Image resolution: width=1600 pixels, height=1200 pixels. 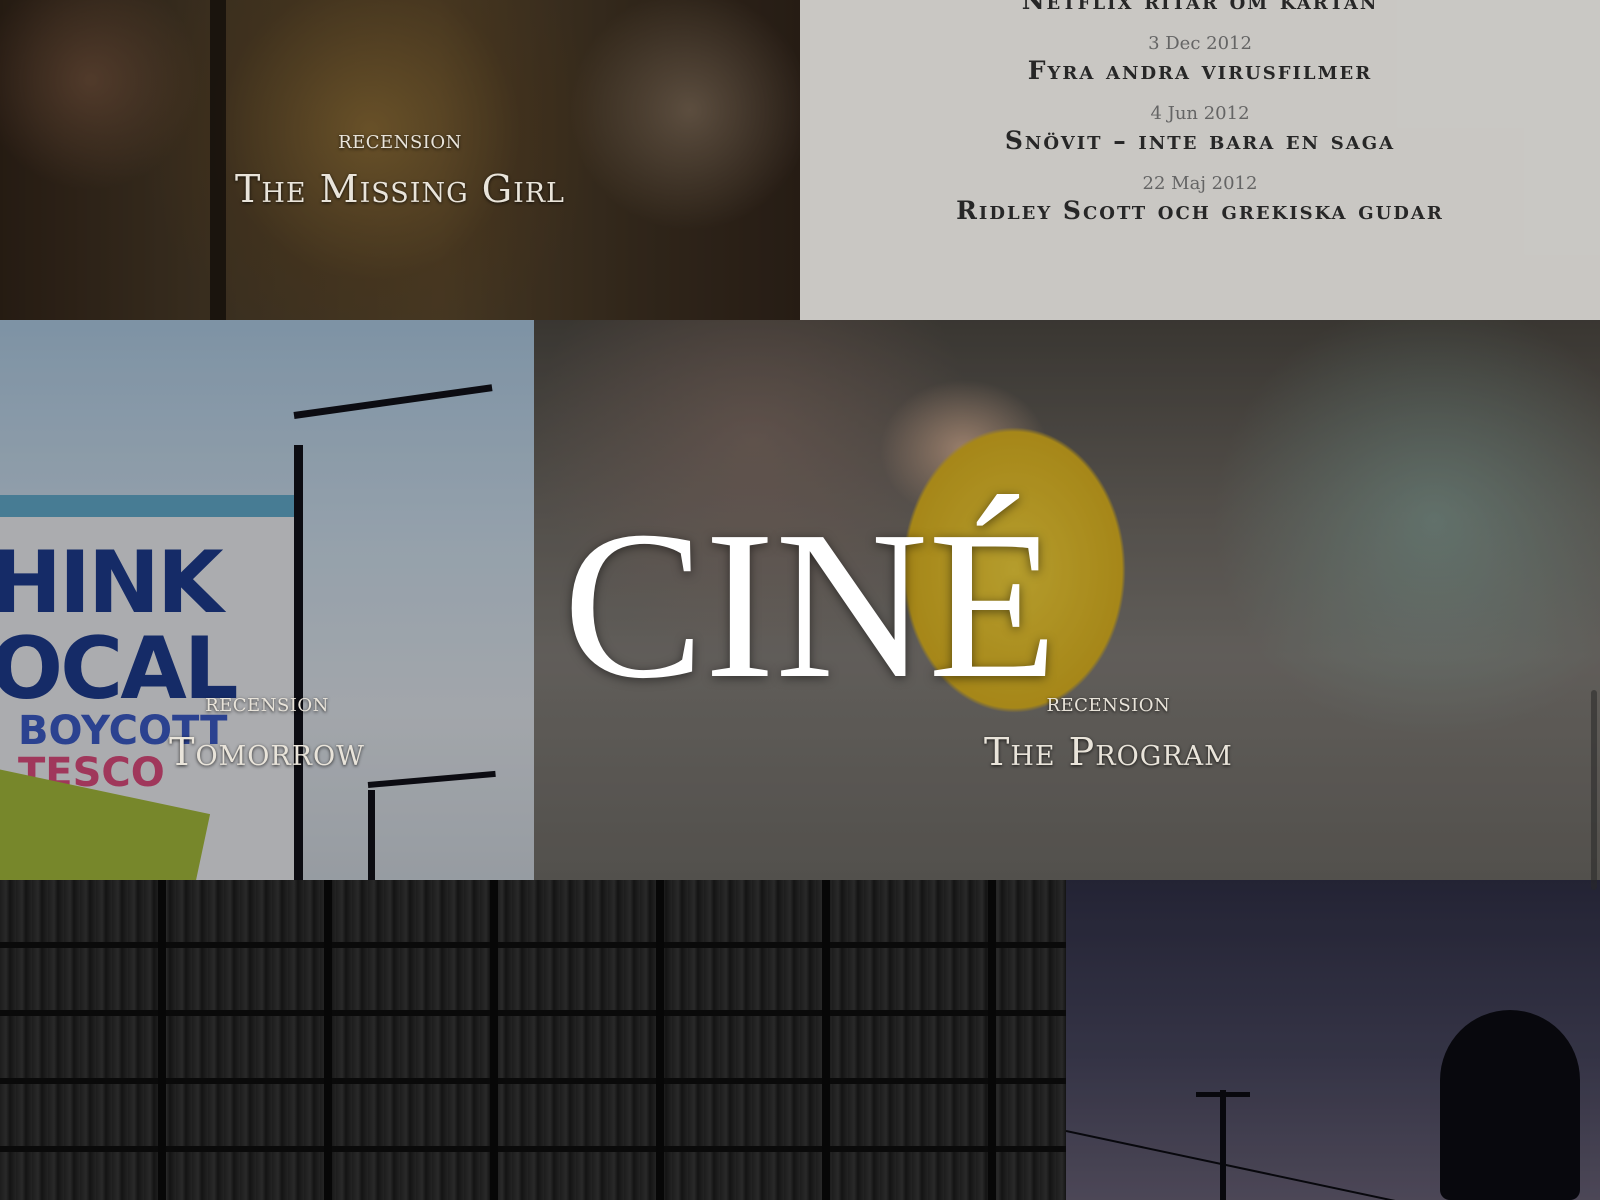 What do you see at coordinates (1108, 752) in the screenshot?
I see `tile-title: The Program` at bounding box center [1108, 752].